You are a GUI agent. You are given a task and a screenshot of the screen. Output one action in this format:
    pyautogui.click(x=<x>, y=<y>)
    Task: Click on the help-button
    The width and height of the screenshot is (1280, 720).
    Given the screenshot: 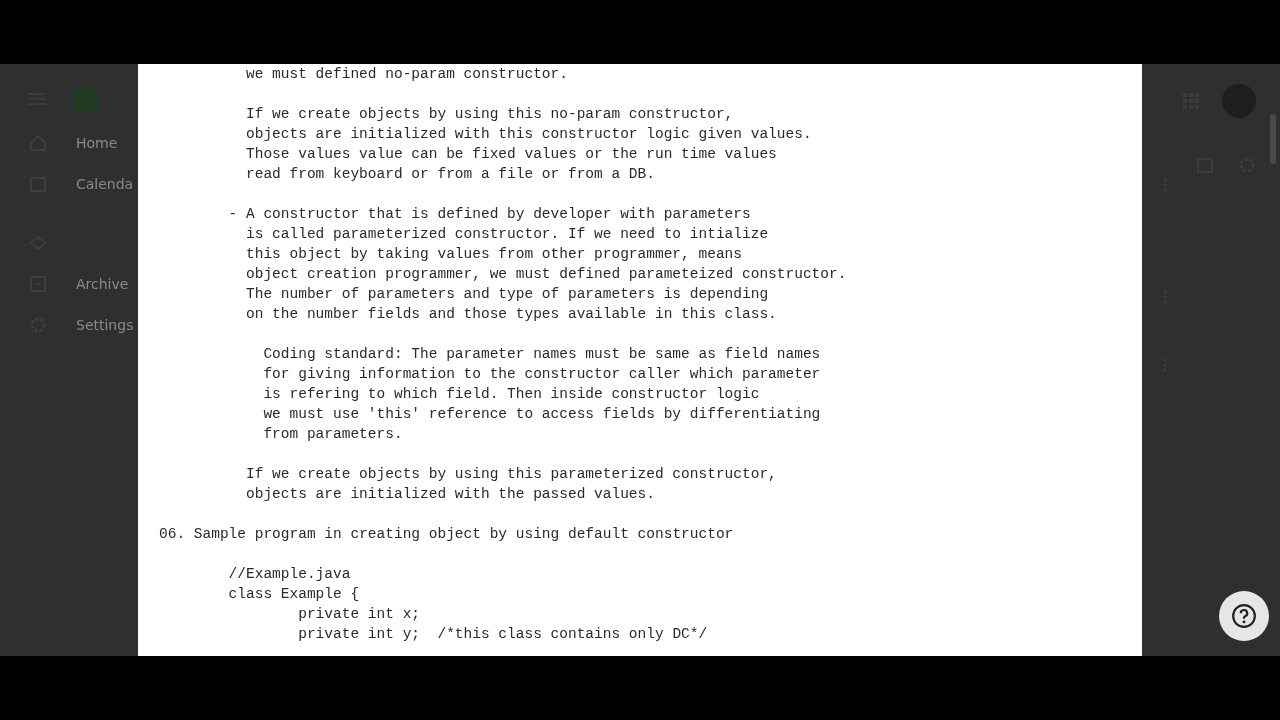 What is the action you would take?
    pyautogui.click(x=1244, y=616)
    